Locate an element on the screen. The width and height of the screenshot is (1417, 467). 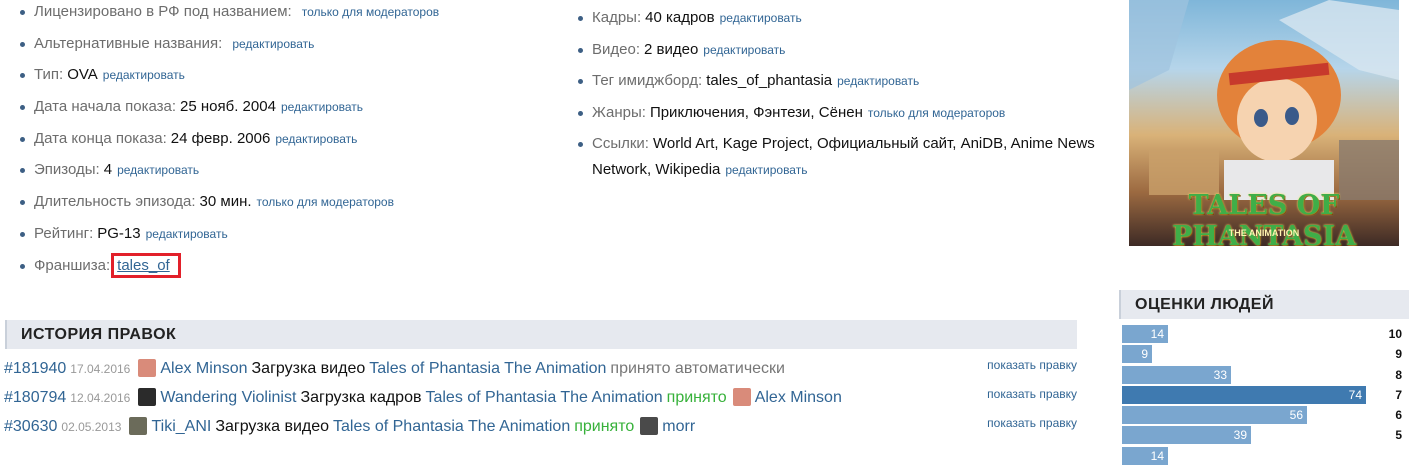
edit-id-link: #181940 is located at coordinates (35, 368).